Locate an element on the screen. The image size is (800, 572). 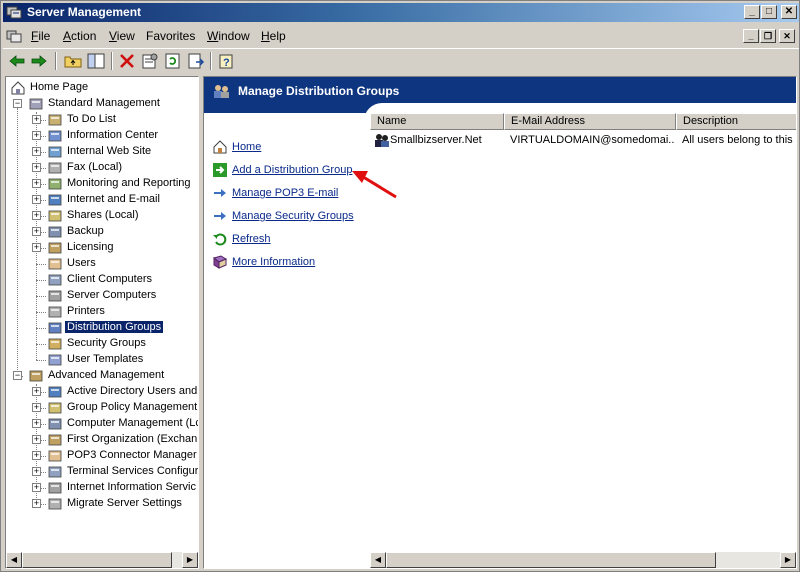
home-icon is located at coordinates (220, 147).